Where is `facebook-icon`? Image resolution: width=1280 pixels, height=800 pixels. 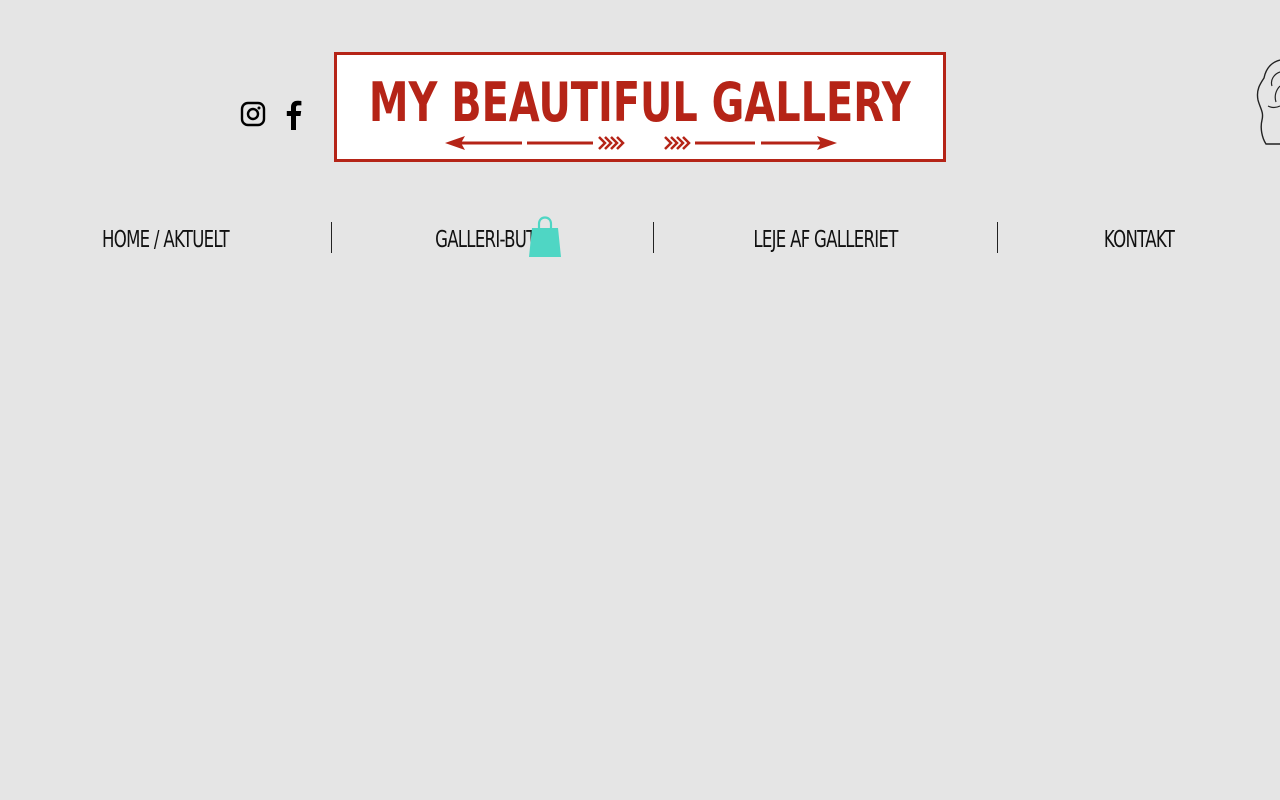
facebook-icon is located at coordinates (294, 114).